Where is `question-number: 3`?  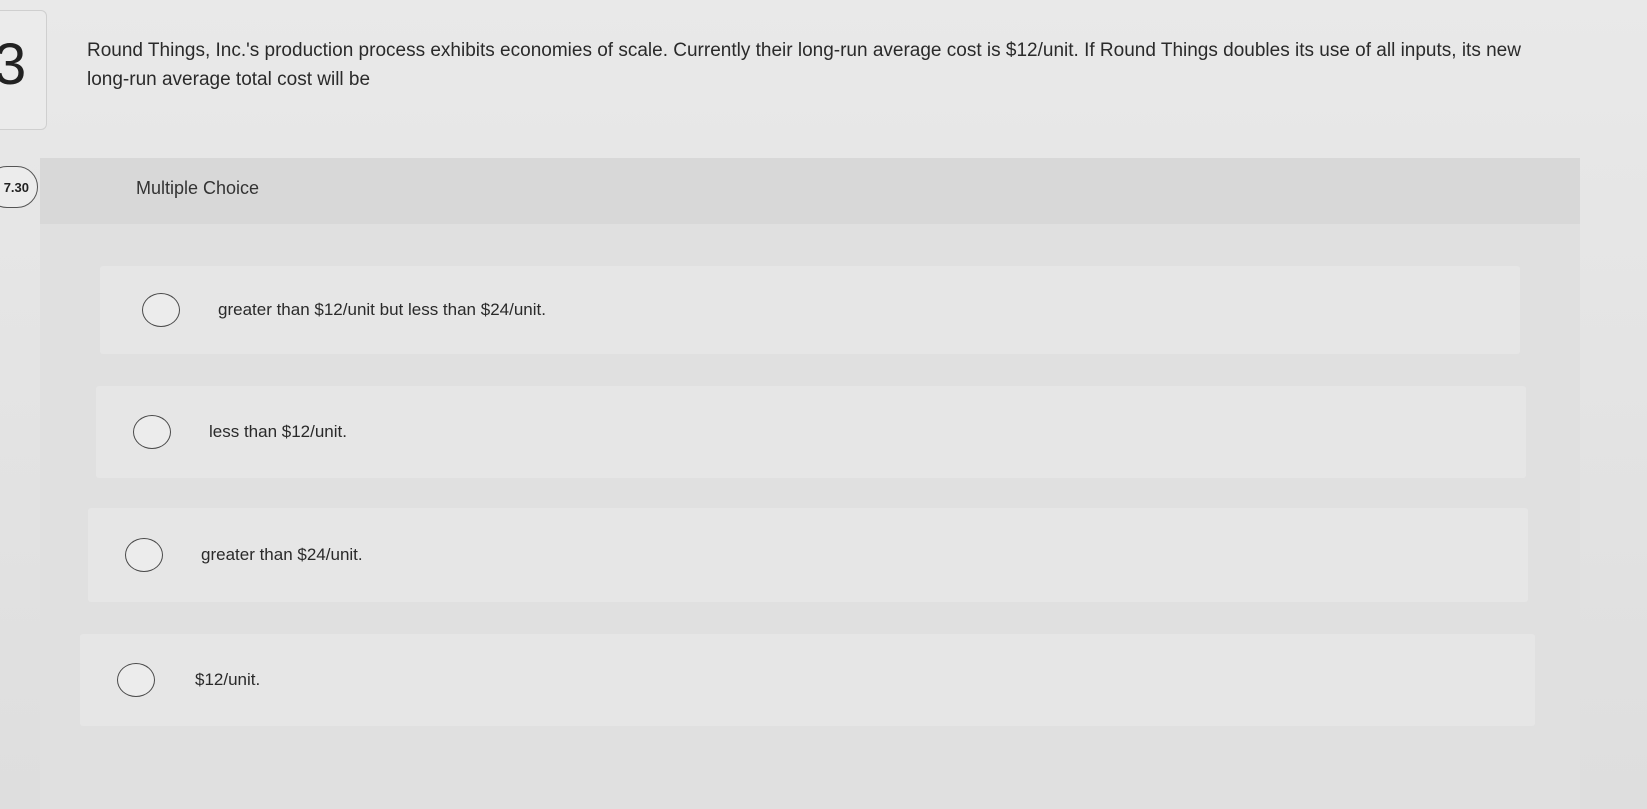 question-number: 3 is located at coordinates (13, 64).